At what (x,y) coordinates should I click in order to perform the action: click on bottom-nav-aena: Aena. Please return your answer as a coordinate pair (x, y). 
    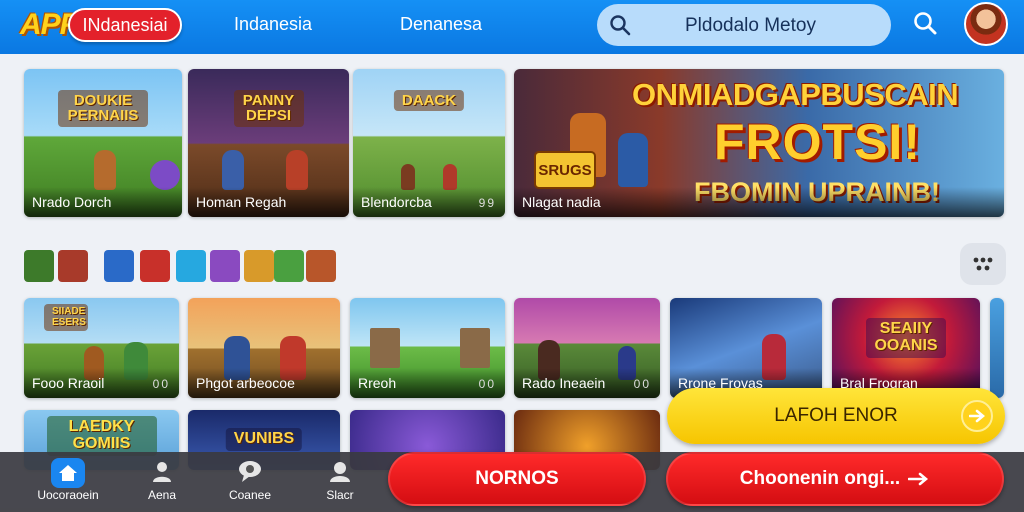
    Looking at the image, I should click on (162, 482).